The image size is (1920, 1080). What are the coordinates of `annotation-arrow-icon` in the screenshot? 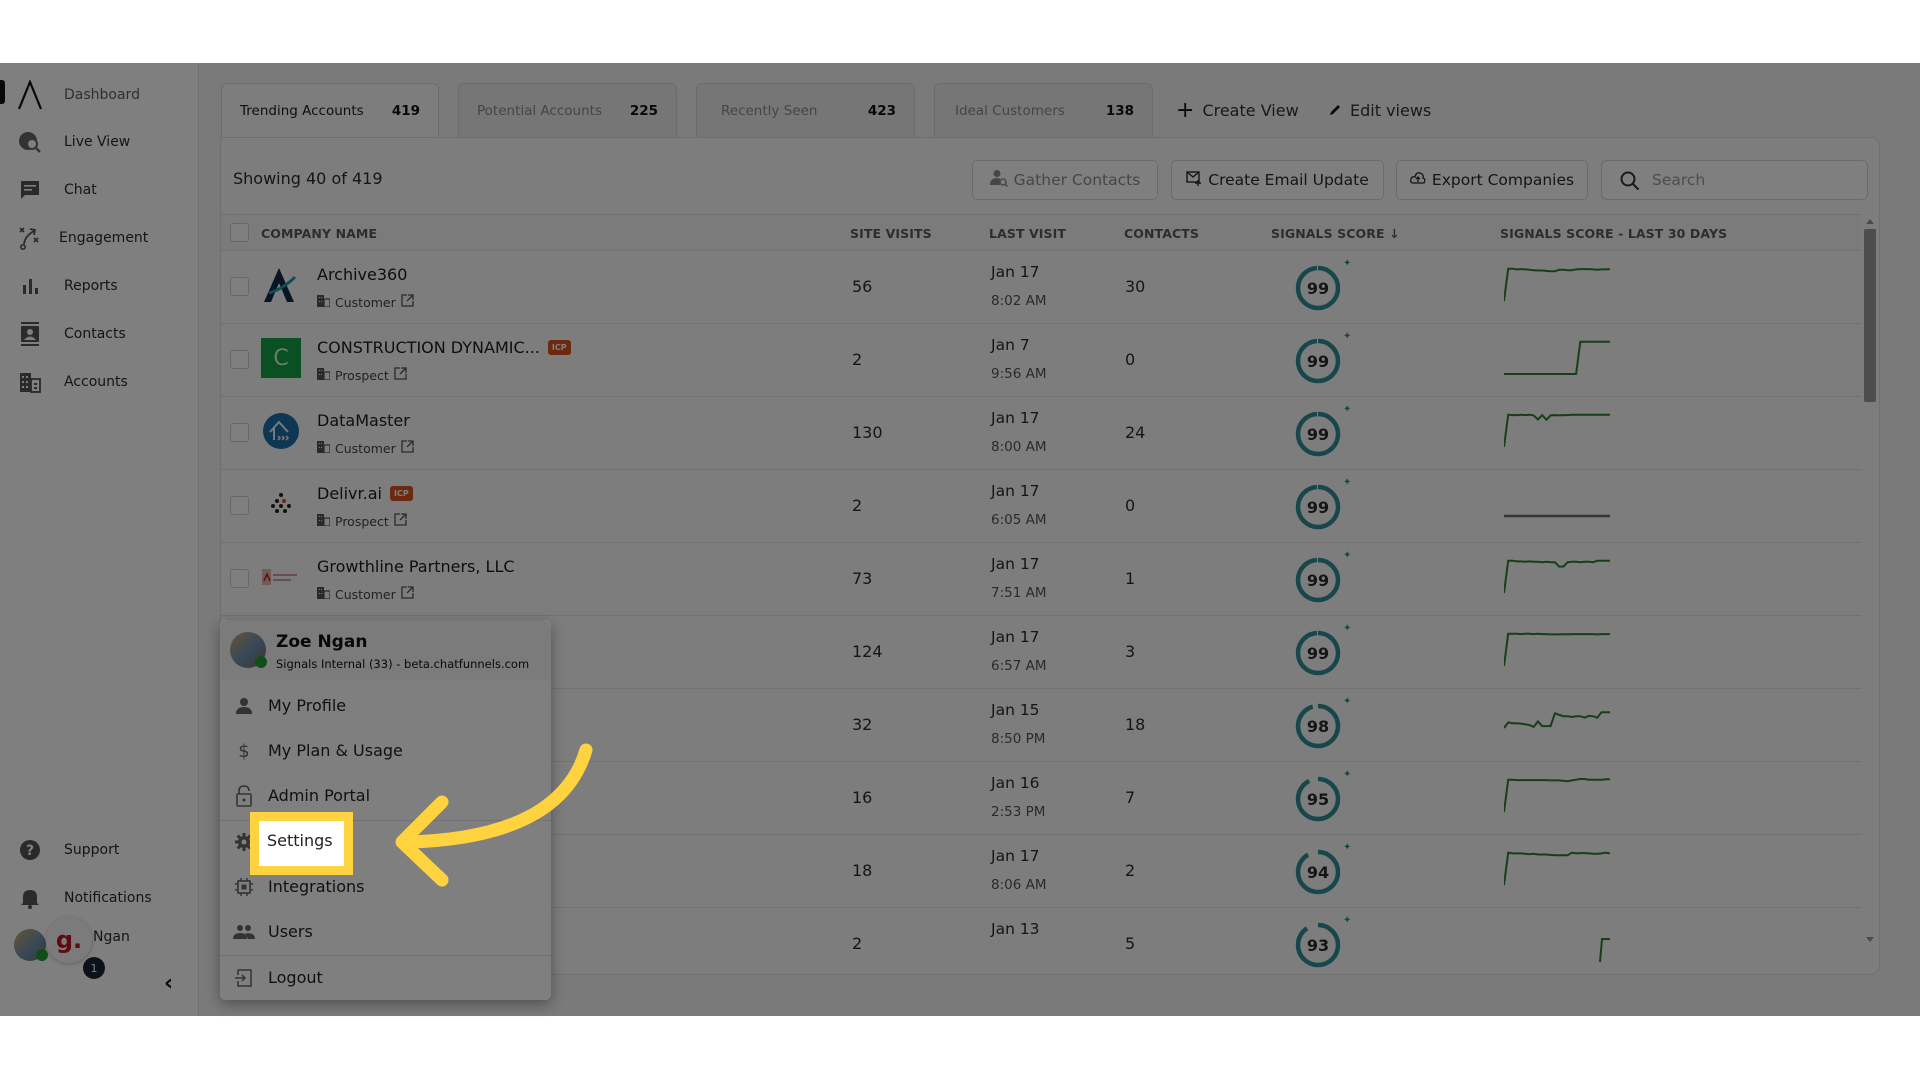 It's located at (494, 815).